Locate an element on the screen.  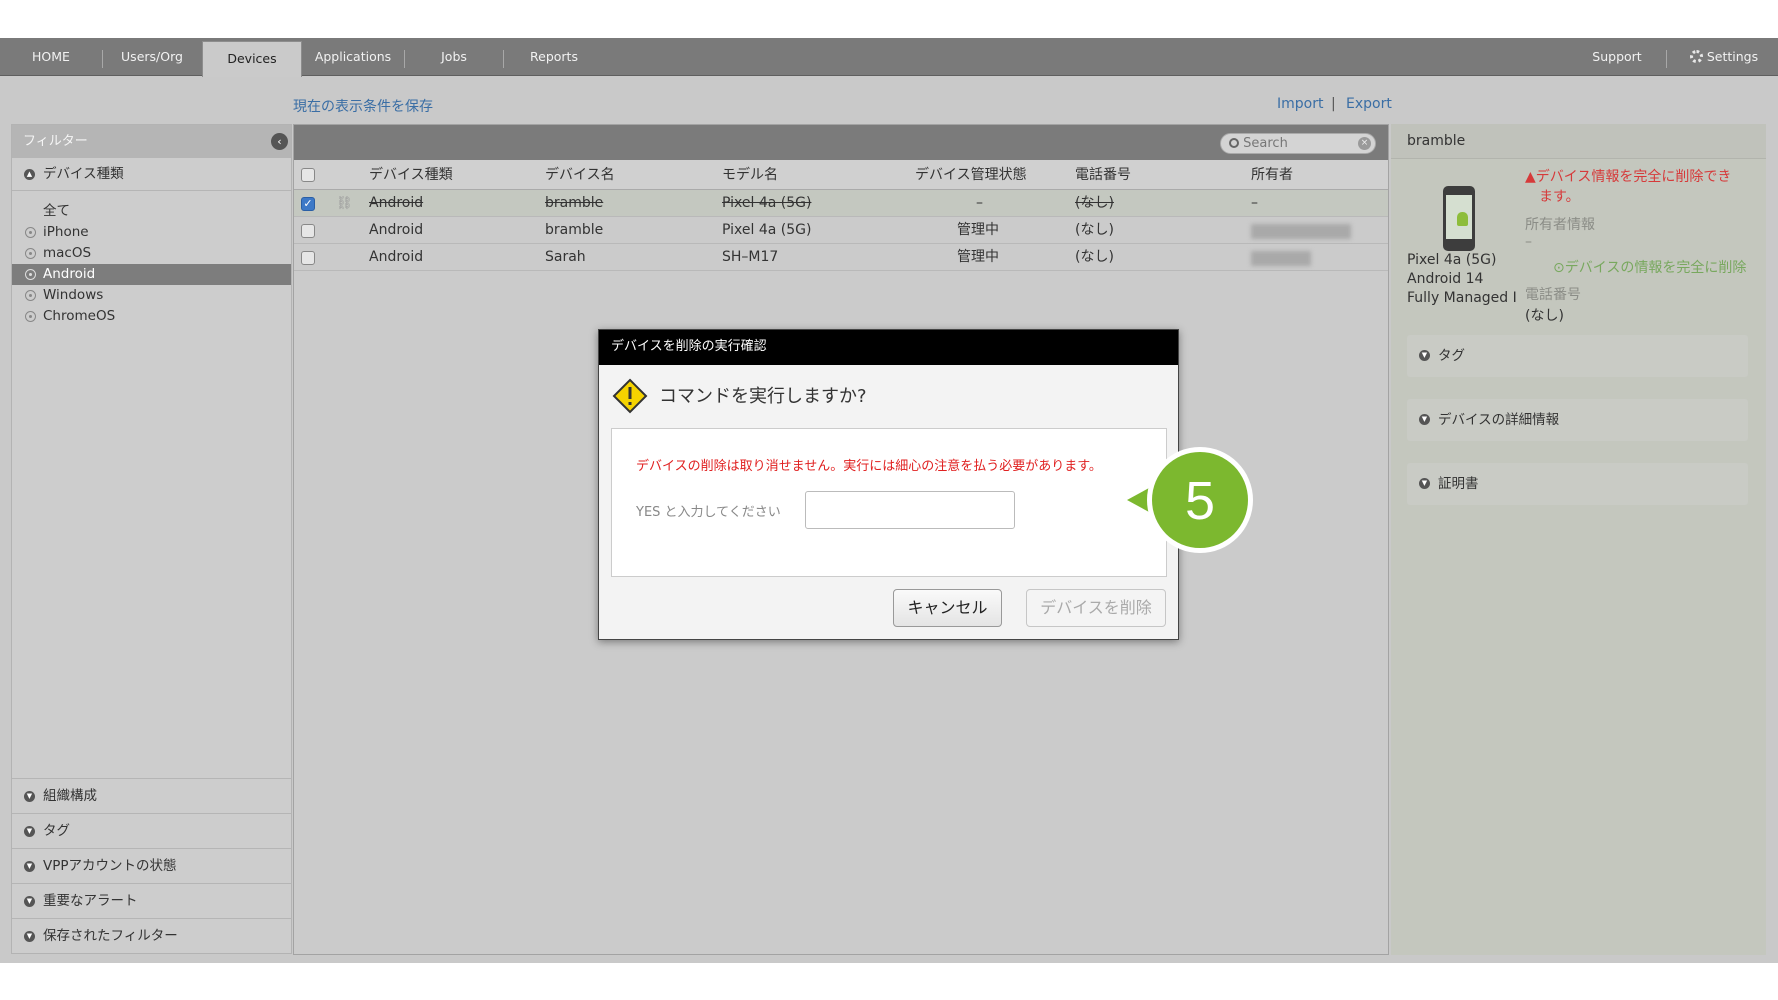
filter-item-chromeos: ChromeOS is located at coordinates (151, 316).